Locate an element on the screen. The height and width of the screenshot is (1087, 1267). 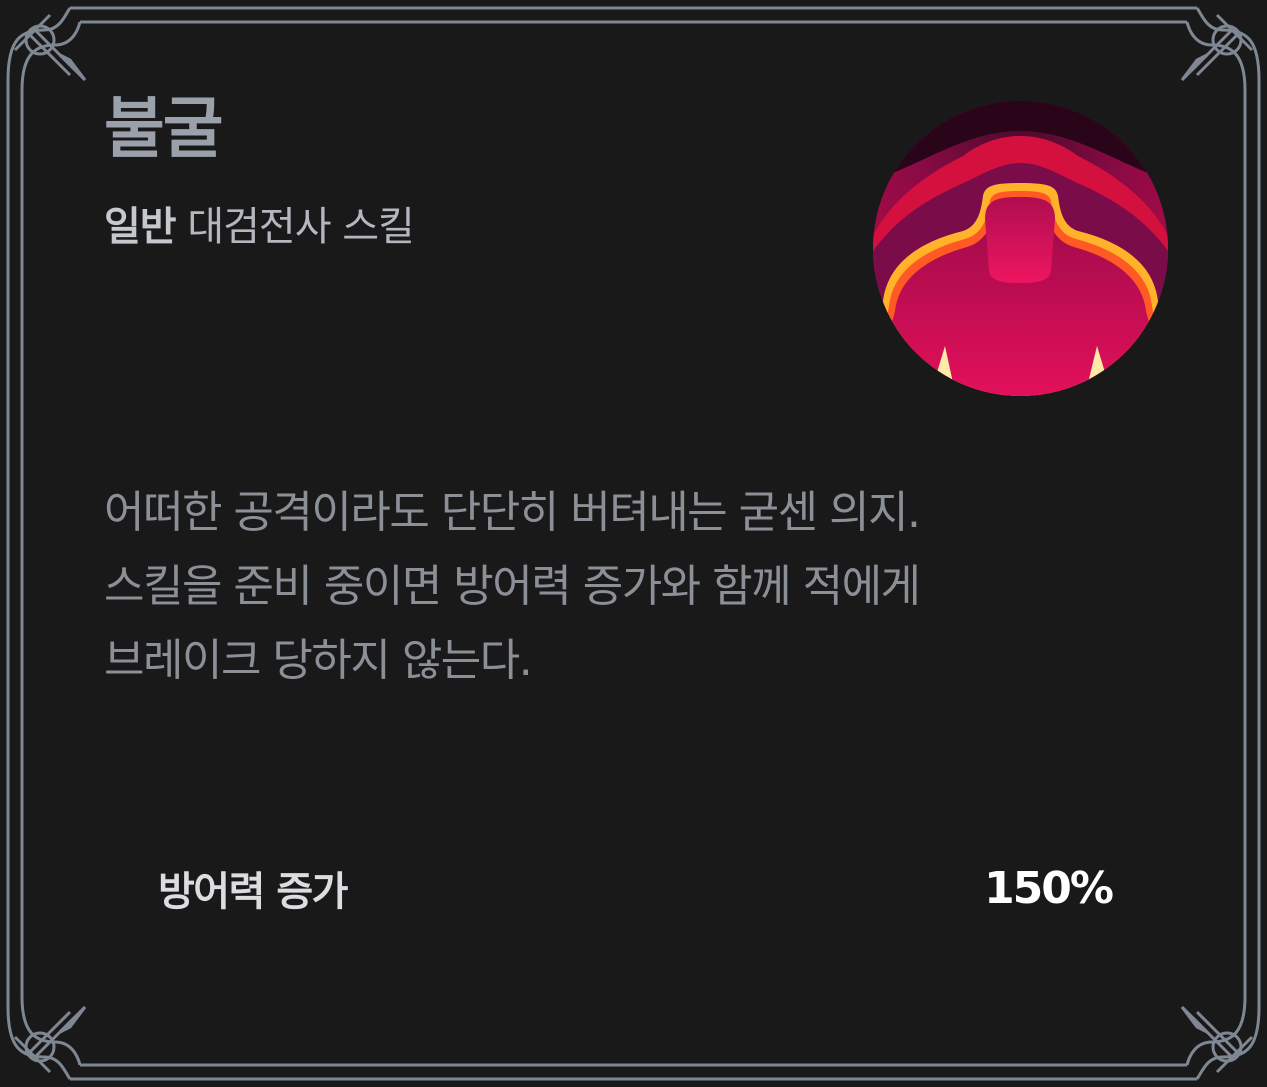
skill-name: 불굴 is located at coordinates (163, 128).